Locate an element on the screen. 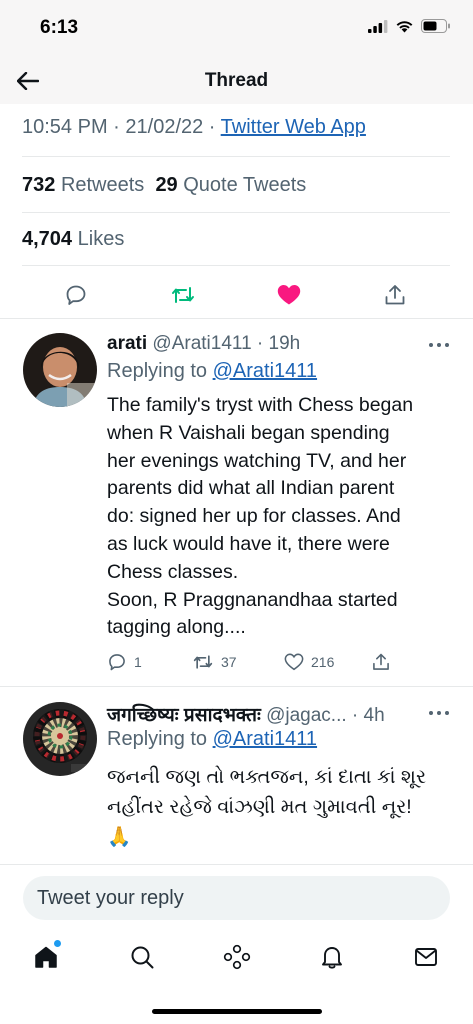 The height and width of the screenshot is (1024, 473). spaces-icon is located at coordinates (237, 957).